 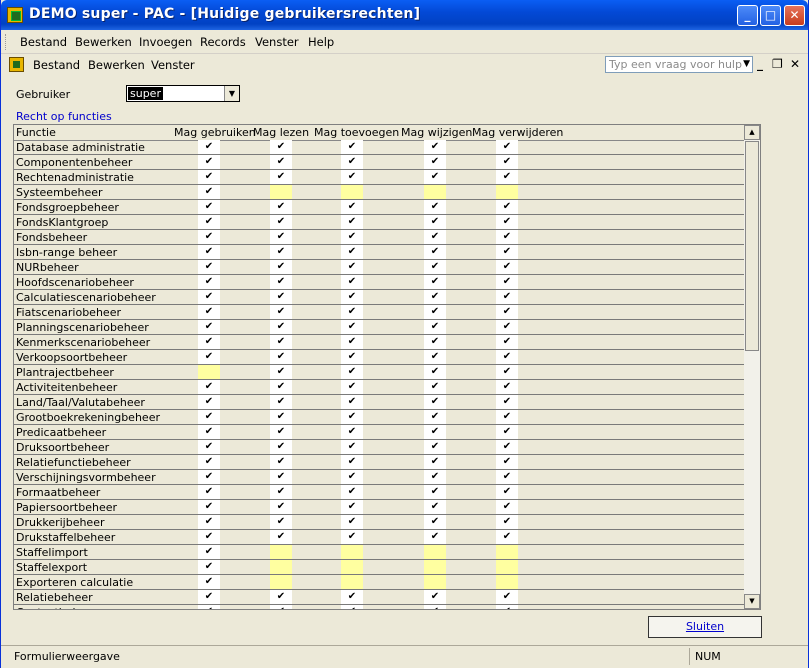 What do you see at coordinates (379, 192) in the screenshot?
I see `table-row: Systeembeheer ✔` at bounding box center [379, 192].